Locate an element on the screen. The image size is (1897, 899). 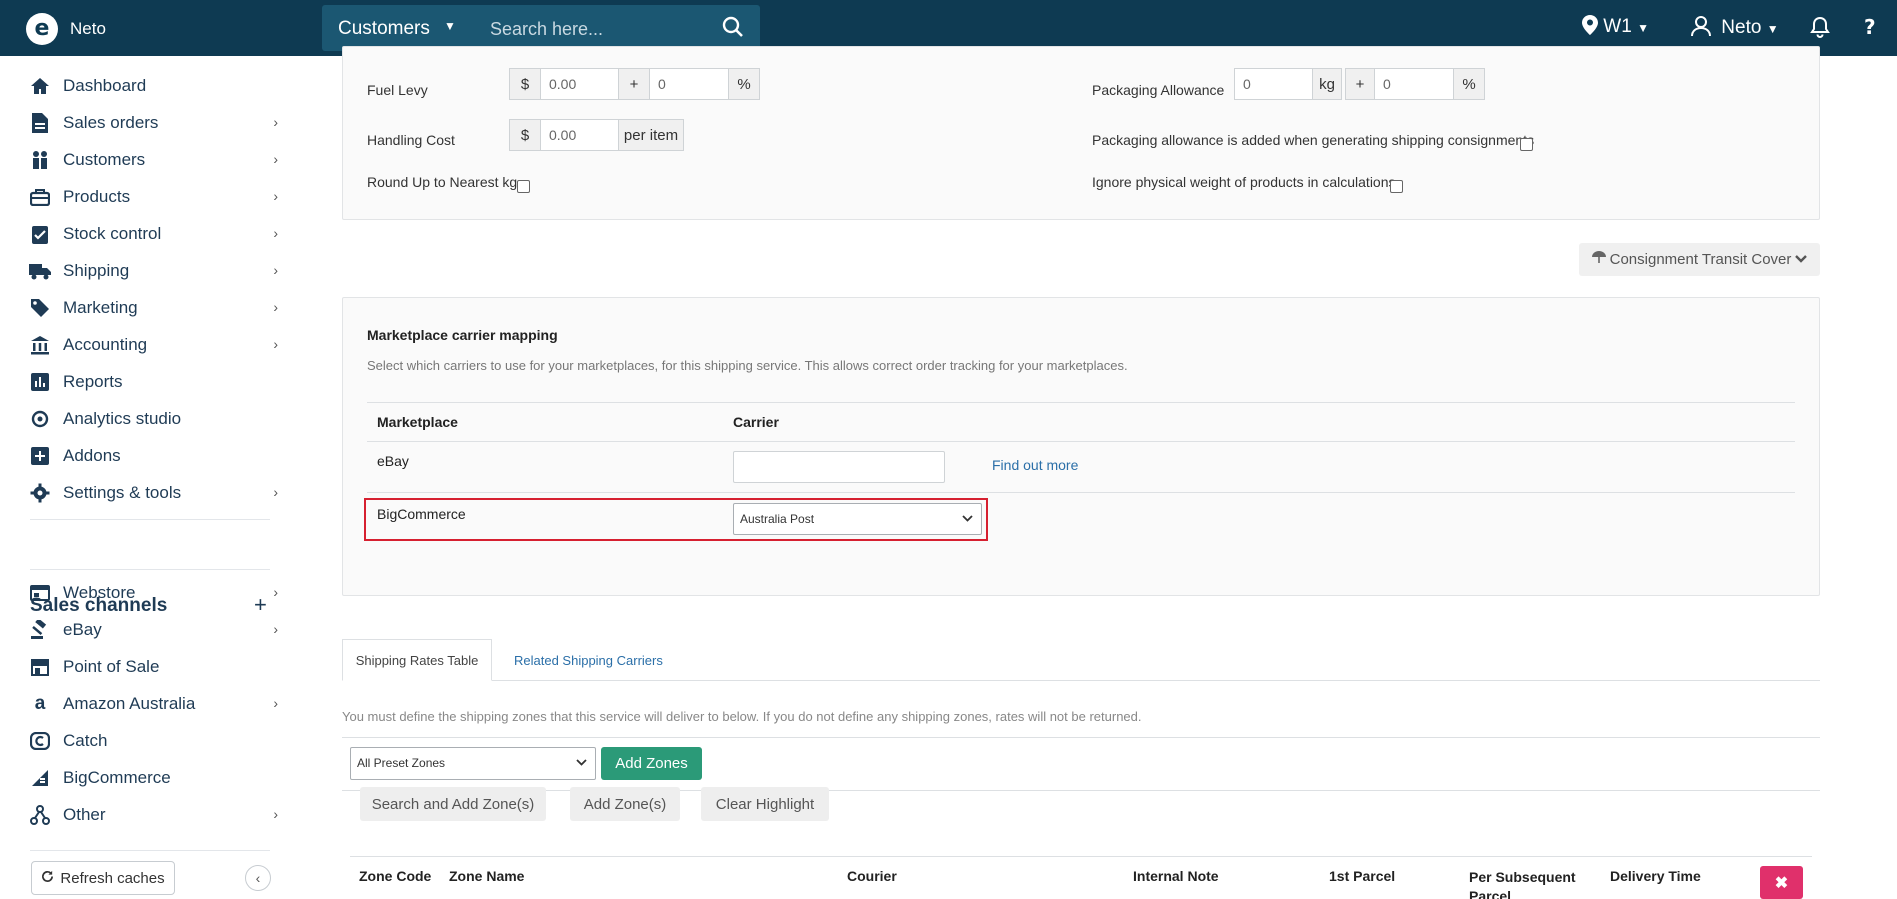
marketplace-mapping-title: Marketplace carrier mapping is located at coordinates (462, 335).